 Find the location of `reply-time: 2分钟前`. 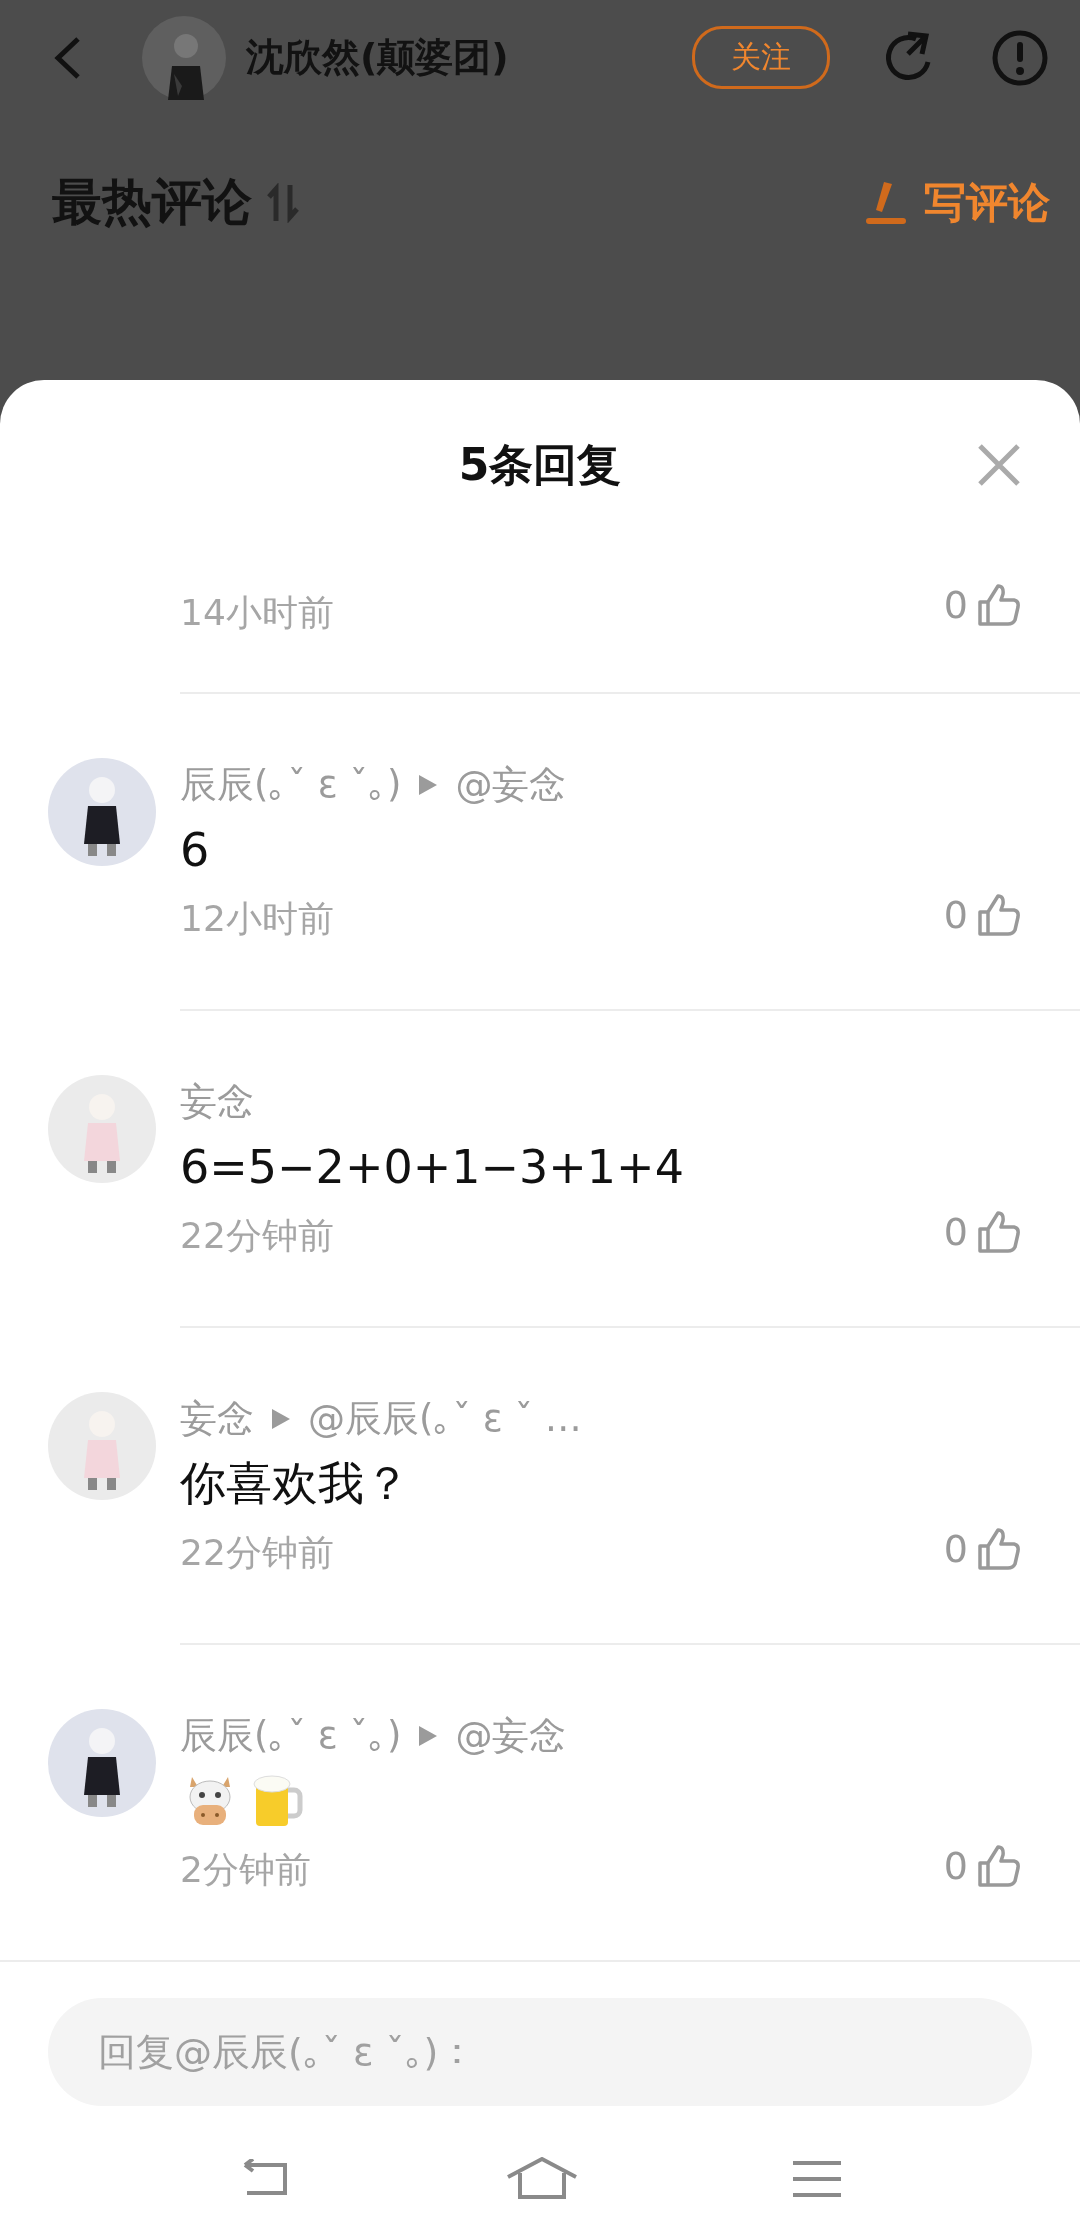

reply-time: 2分钟前 is located at coordinates (246, 1869).